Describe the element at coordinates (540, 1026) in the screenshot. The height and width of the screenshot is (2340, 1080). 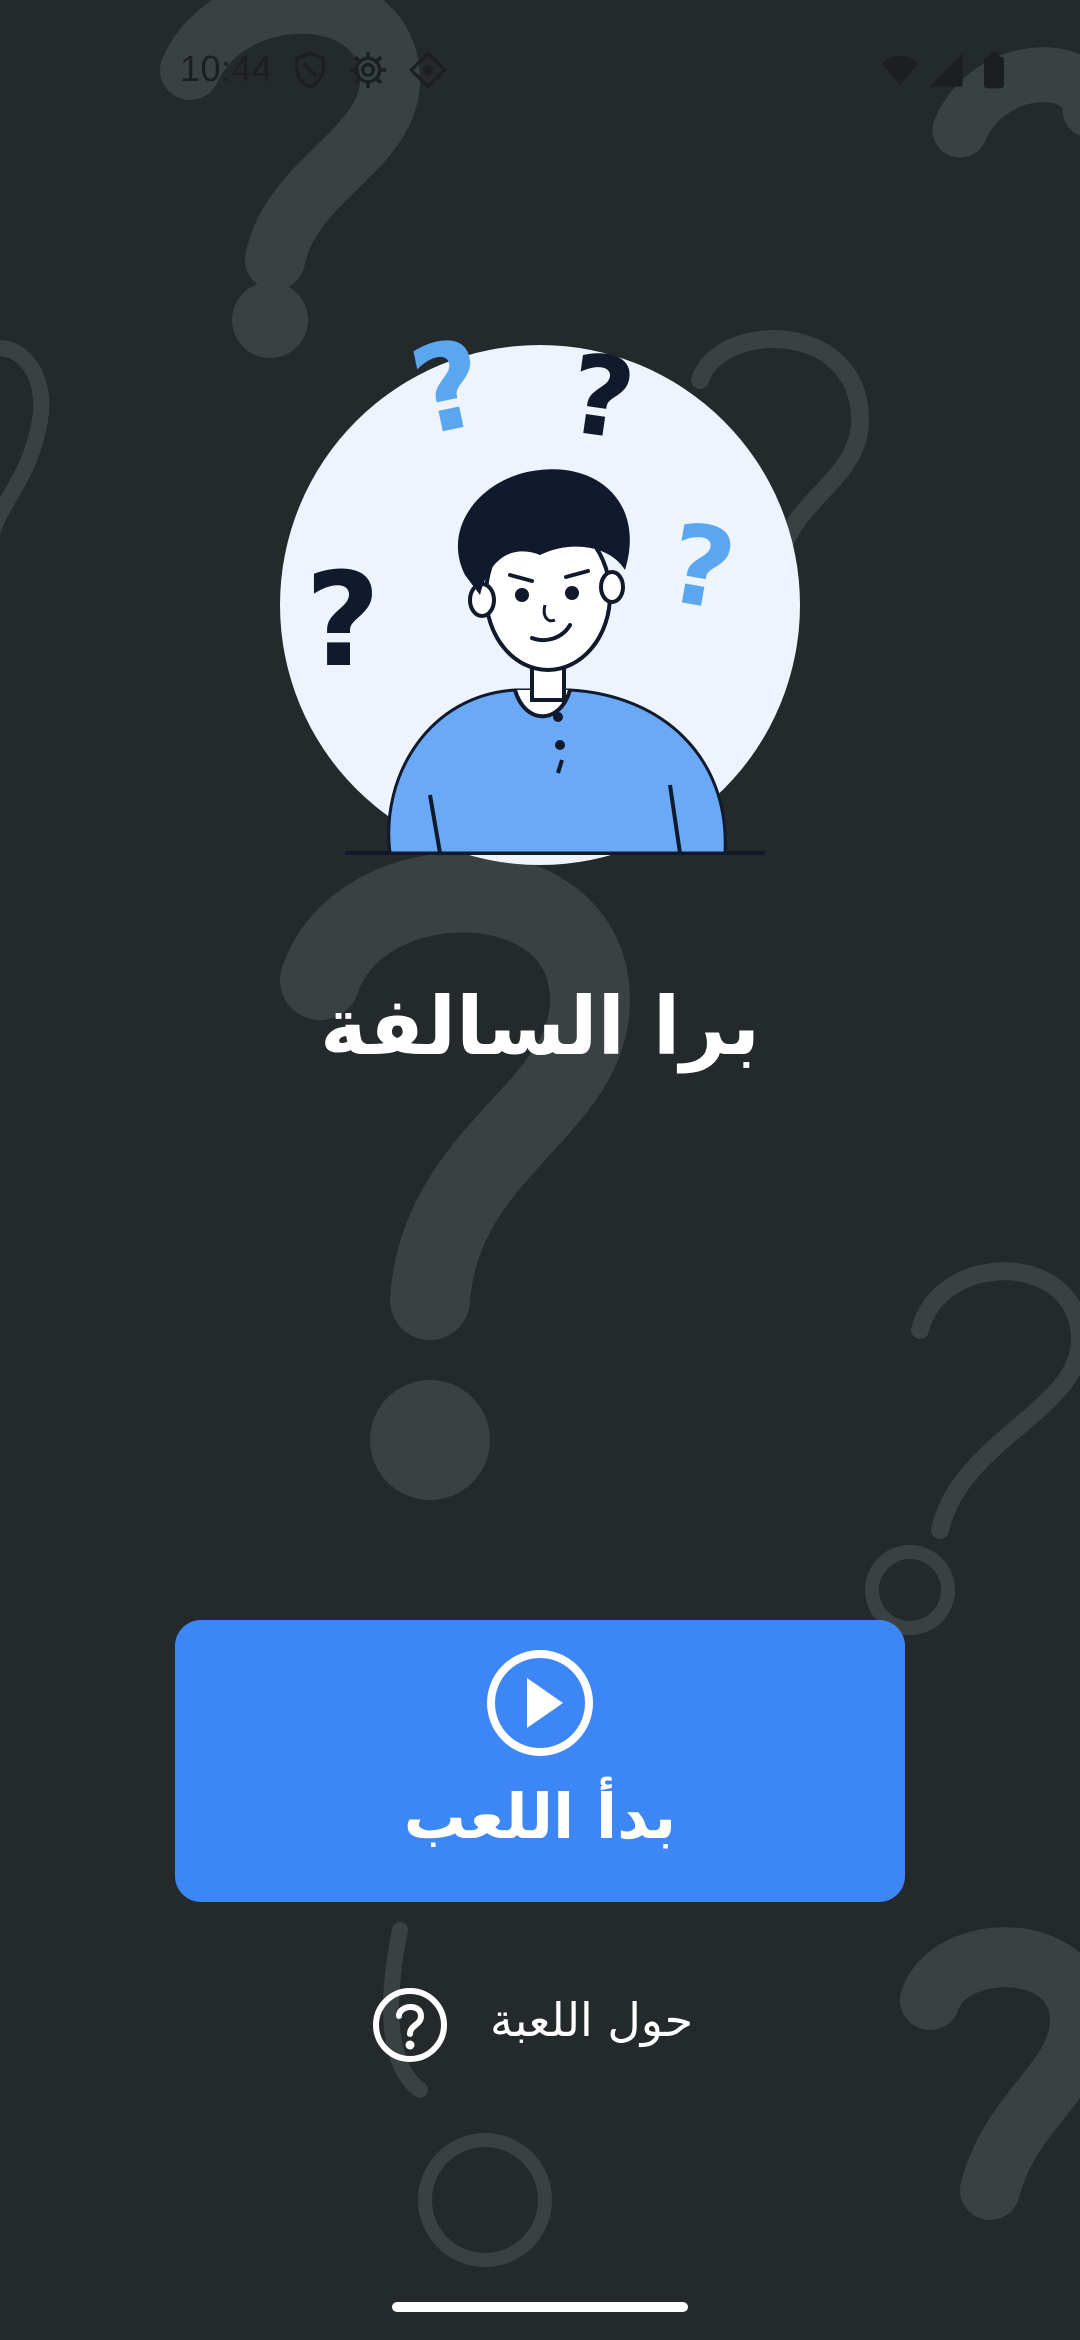
I see `app-title: برا السالفة` at that location.